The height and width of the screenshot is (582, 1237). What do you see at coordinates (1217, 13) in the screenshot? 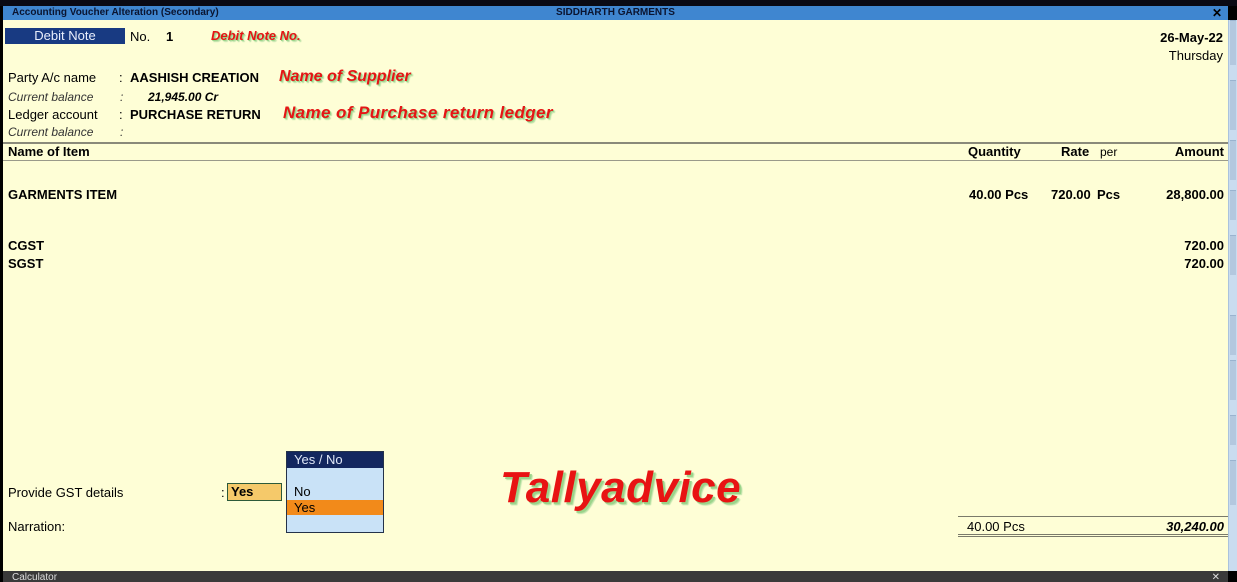
I see `close-icon: ✕` at bounding box center [1217, 13].